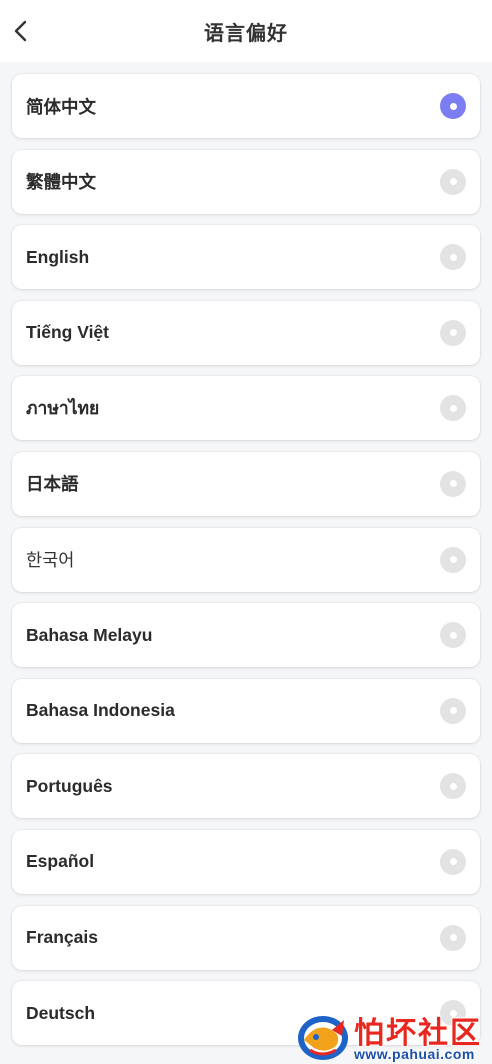 The image size is (492, 1064). What do you see at coordinates (246, 257) in the screenshot?
I see `language-option: English` at bounding box center [246, 257].